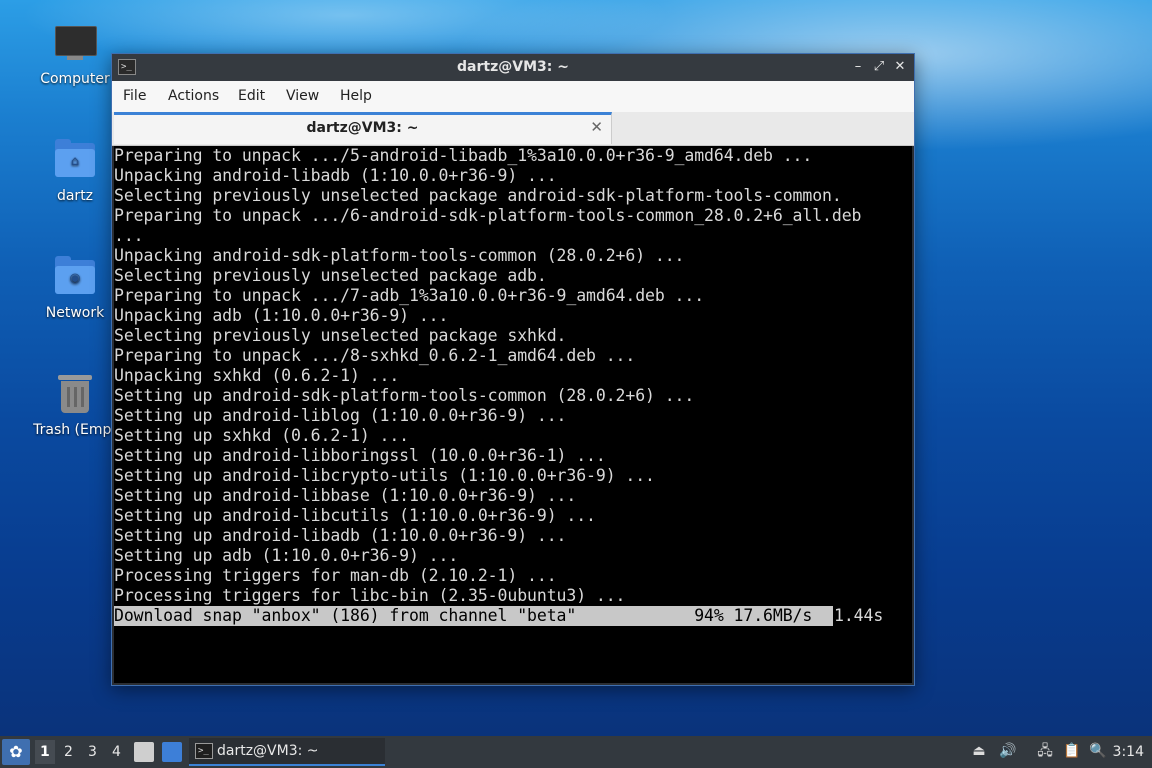 This screenshot has width=1152, height=768. I want to click on menubar: File Actions Edit View Help, so click(513, 96).